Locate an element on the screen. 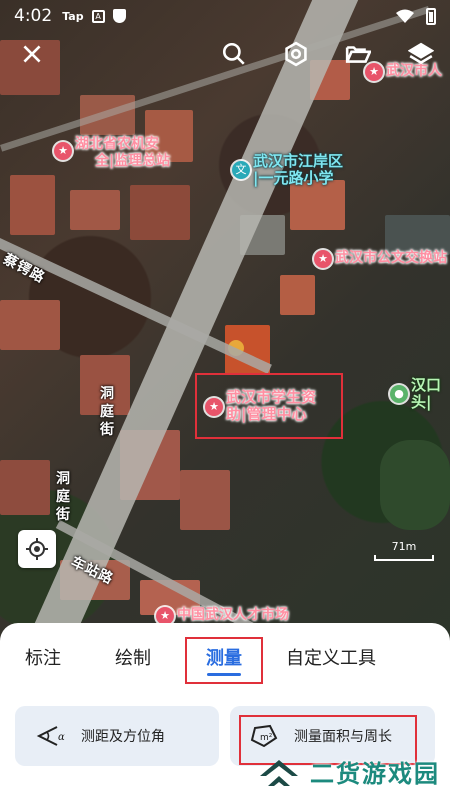 The width and height of the screenshot is (450, 799). tap-app-icon: Tap is located at coordinates (73, 16).